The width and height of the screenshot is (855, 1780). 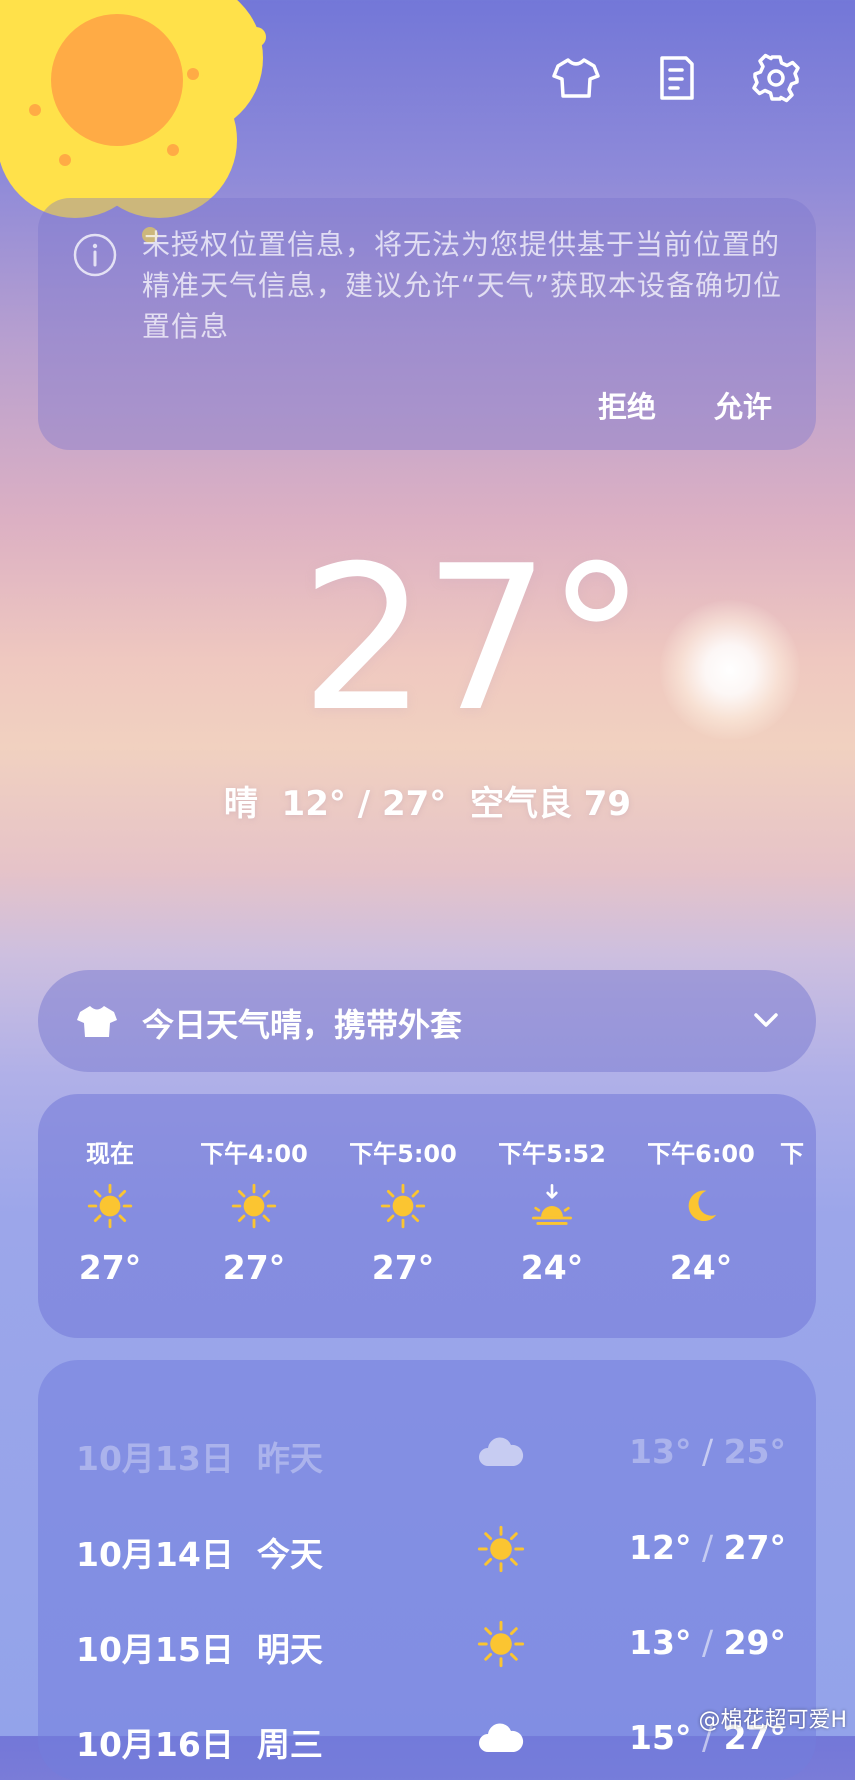 What do you see at coordinates (110, 1154) in the screenshot?
I see `hourly-time: 现在` at bounding box center [110, 1154].